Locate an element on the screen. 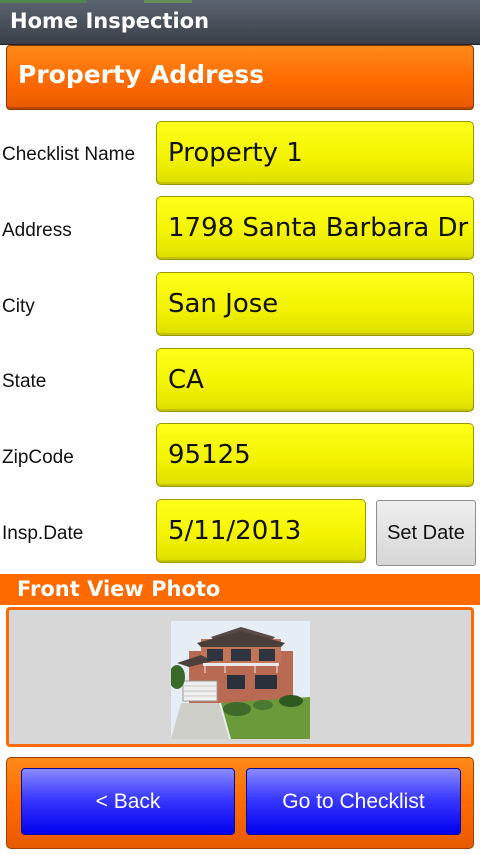  status-strip is located at coordinates (240, 1).